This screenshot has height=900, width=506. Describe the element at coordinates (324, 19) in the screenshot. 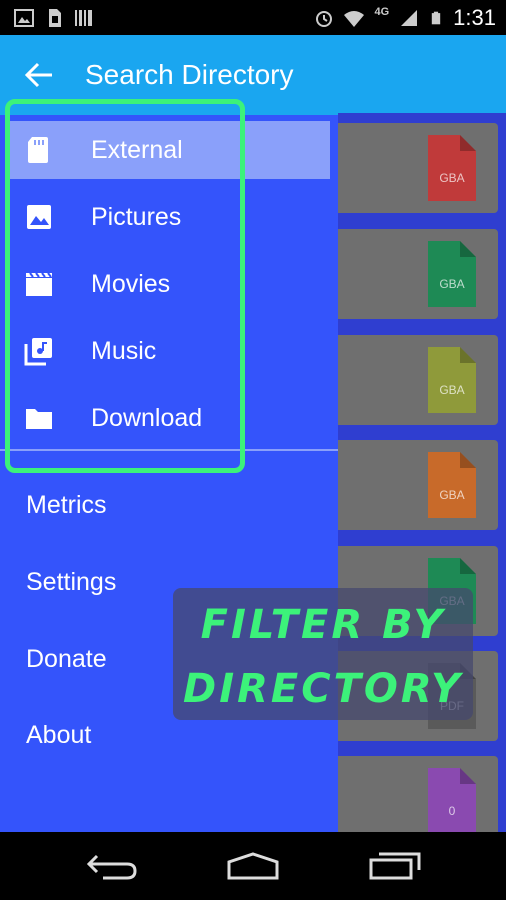

I see `alarm-icon` at that location.